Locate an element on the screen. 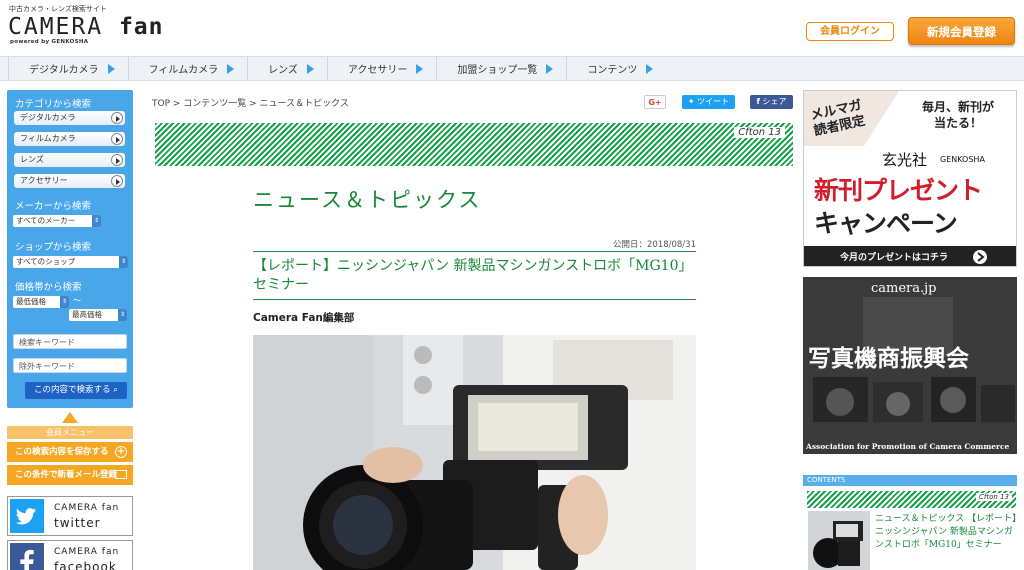 This screenshot has height=570, width=1024. breadcrumb: TOP > コンテンツ一覧 > ニュース＆トピックス is located at coordinates (250, 102).